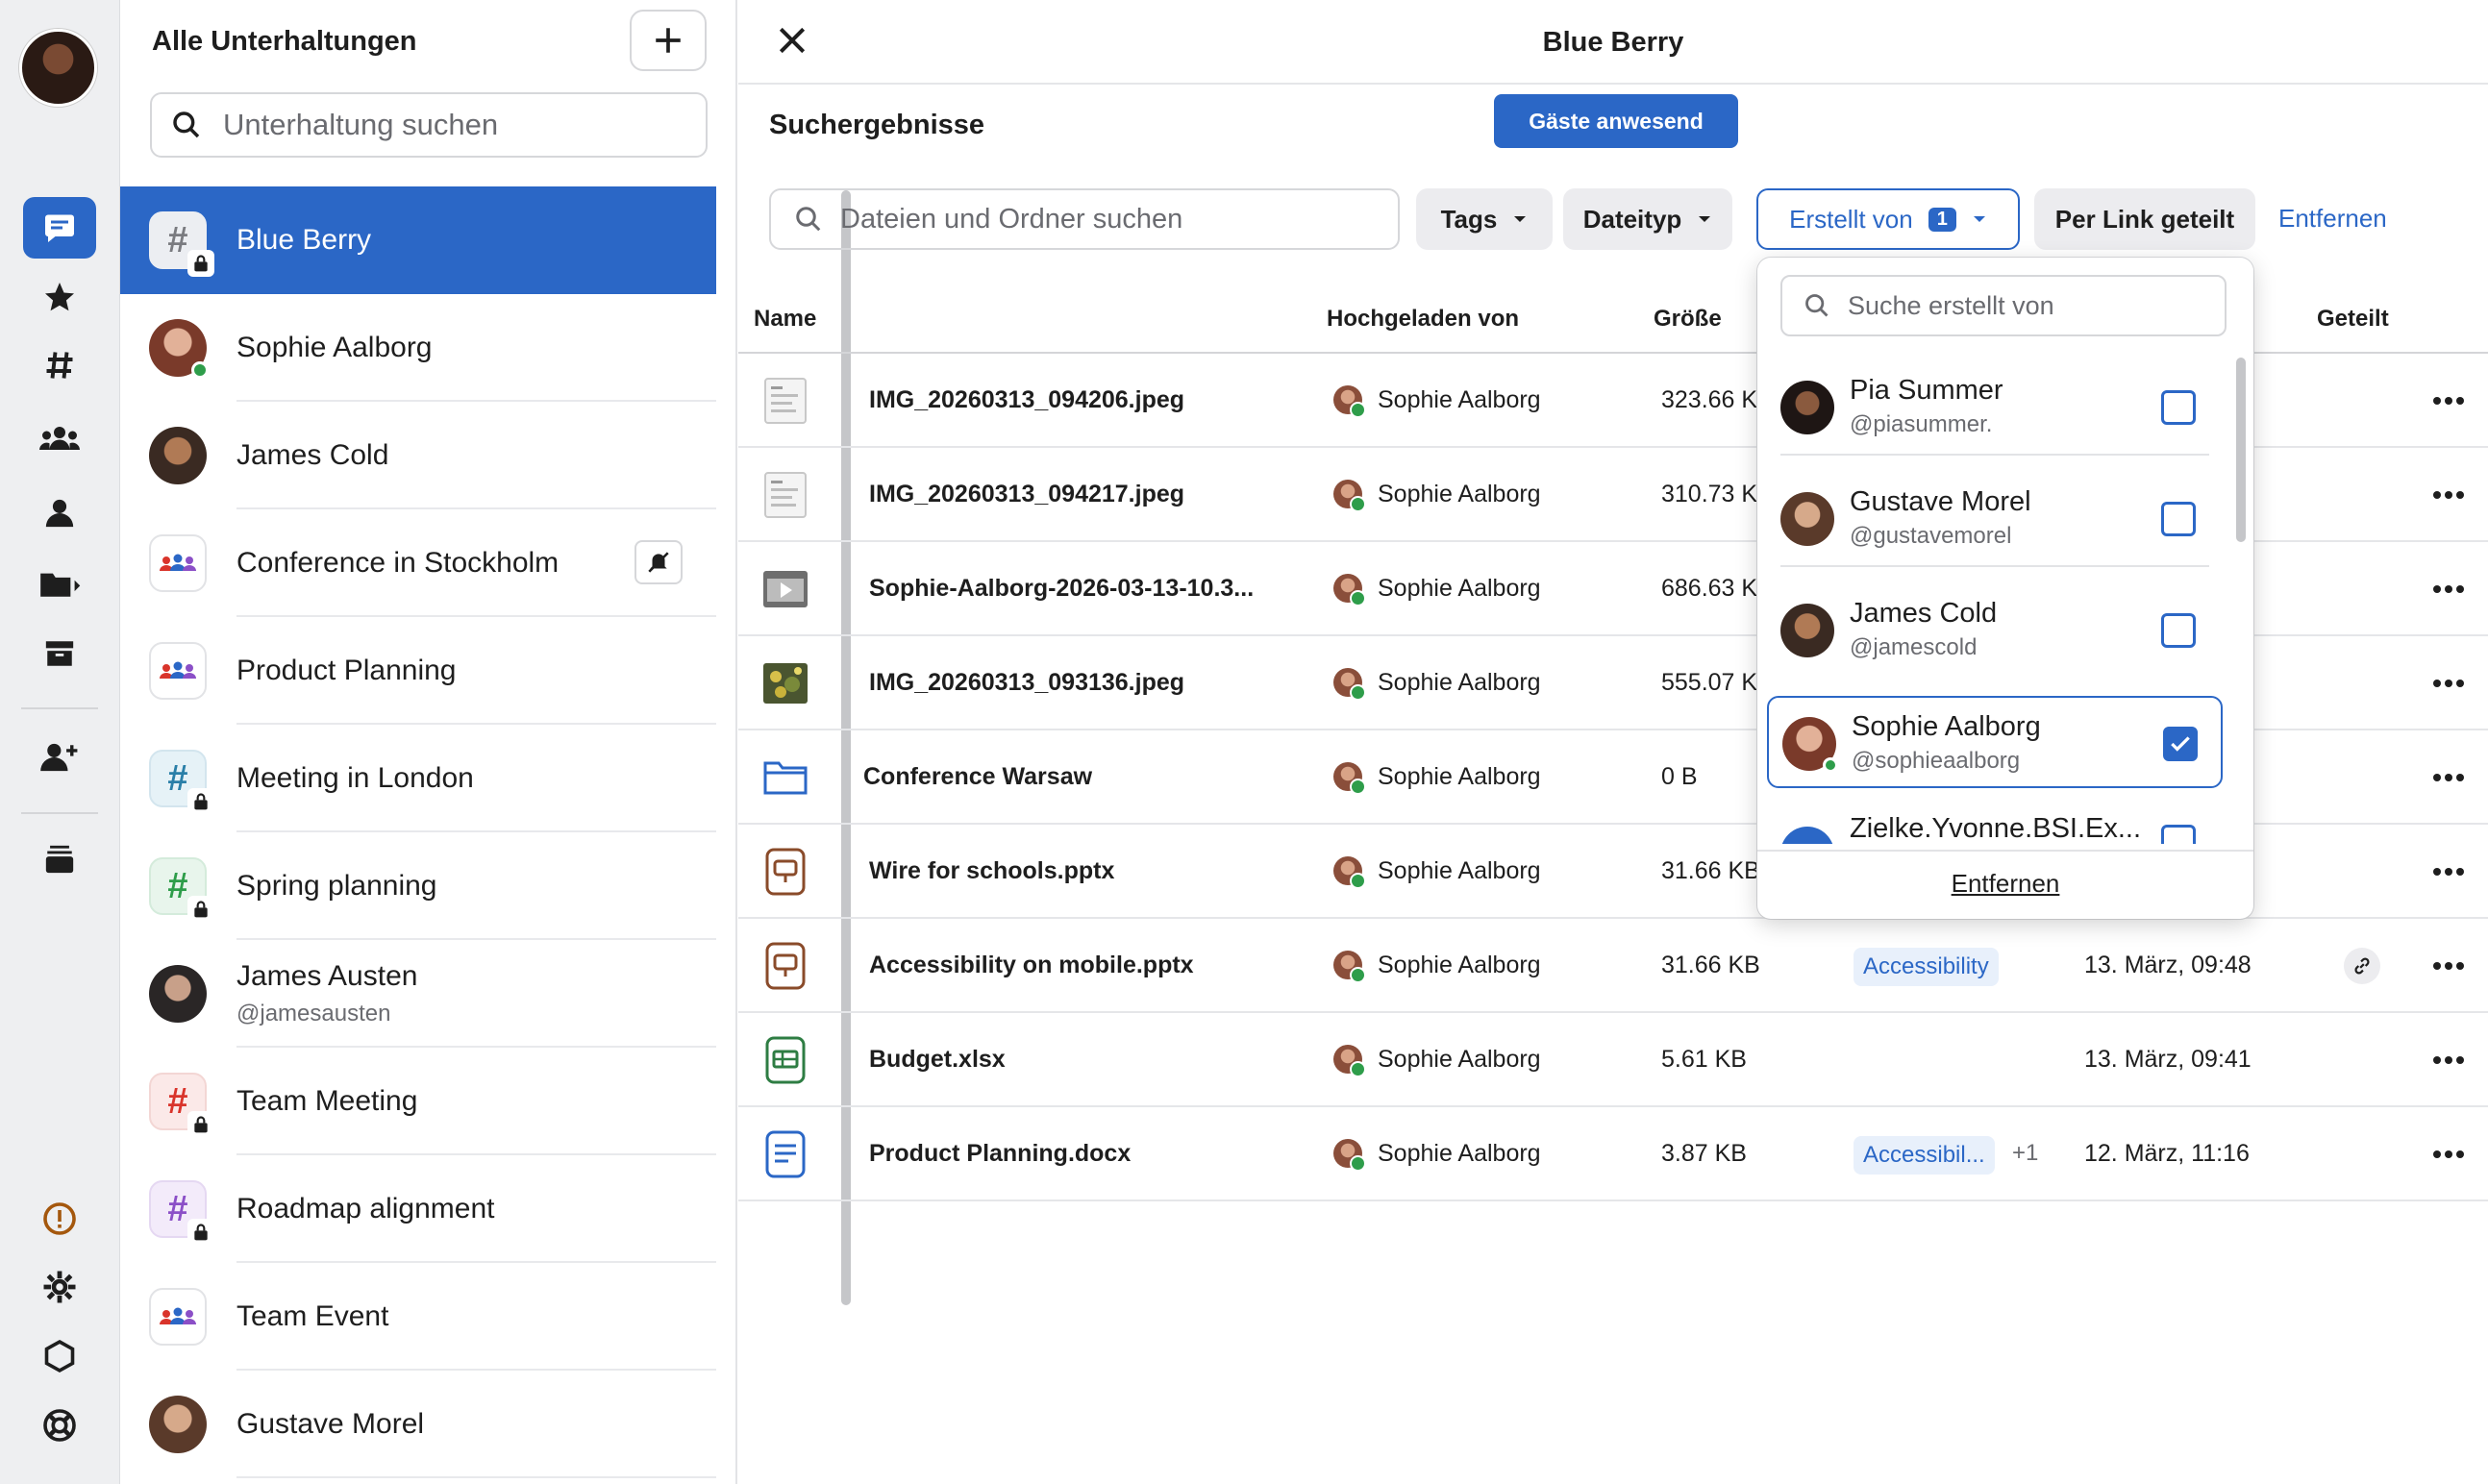  I want to click on filetype-filter: Dateityp, so click(1647, 219).